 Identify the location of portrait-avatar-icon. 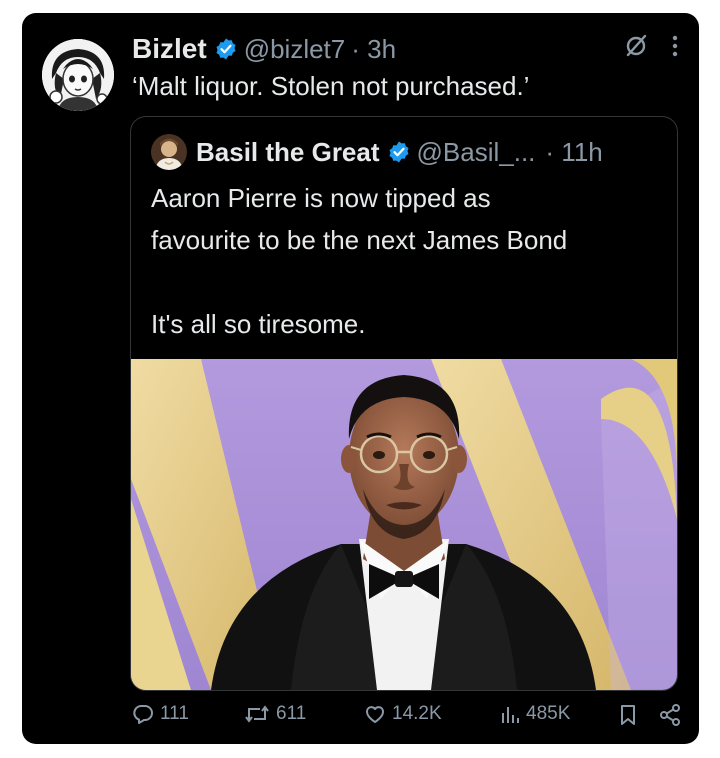
(169, 152).